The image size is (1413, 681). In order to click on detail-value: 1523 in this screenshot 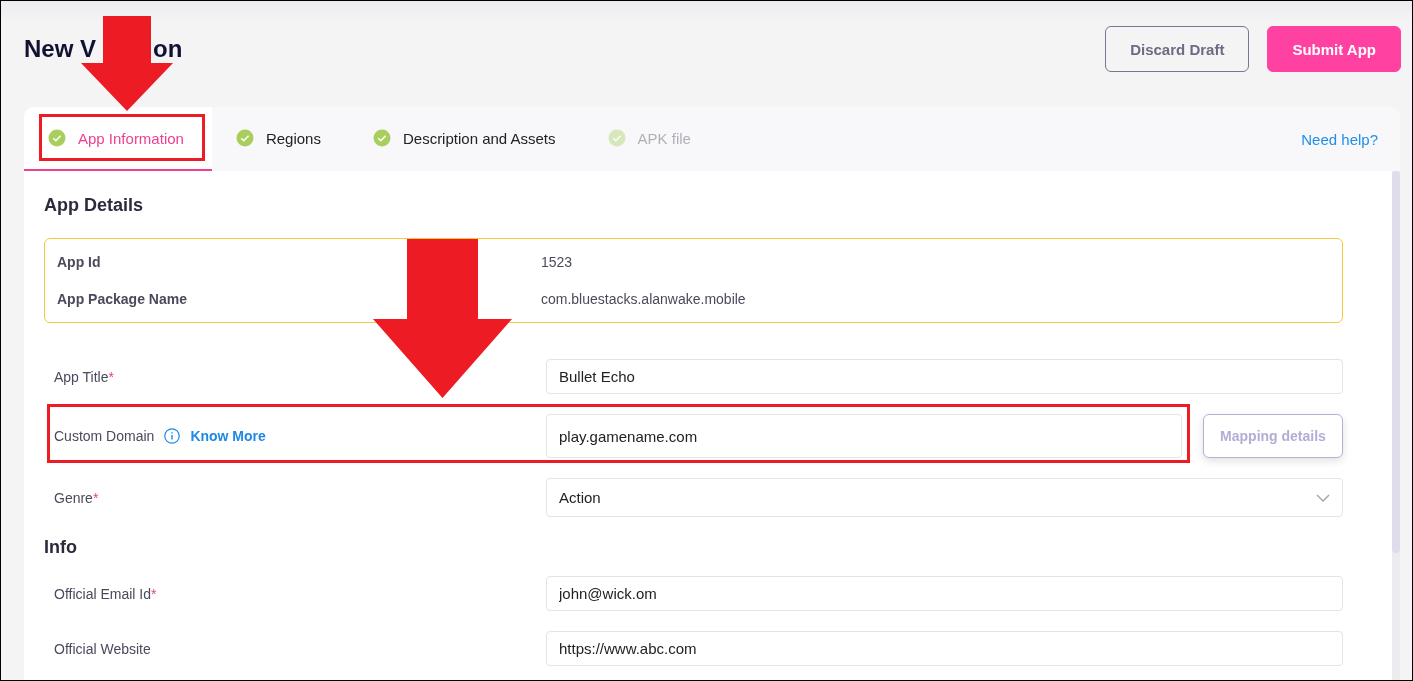, I will do `click(557, 262)`.